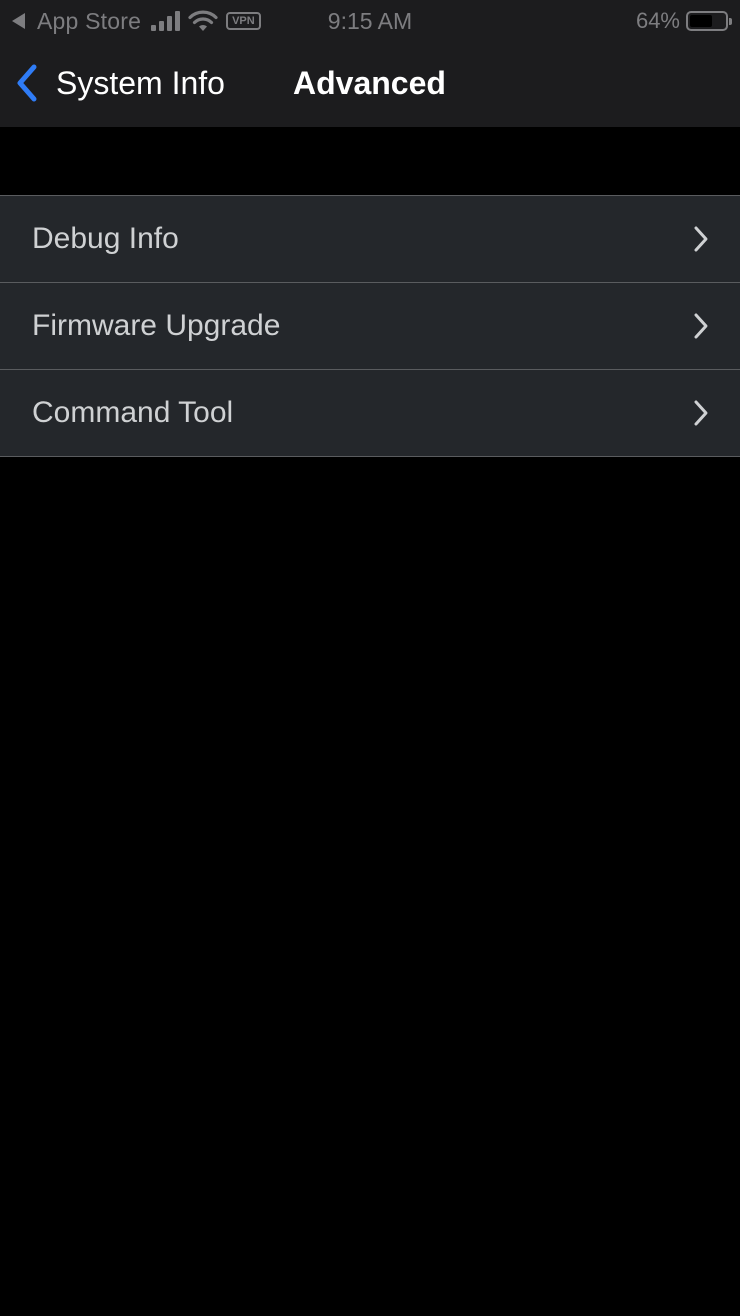 Image resolution: width=740 pixels, height=1316 pixels. I want to click on list-item-label: Command Tool, so click(133, 412).